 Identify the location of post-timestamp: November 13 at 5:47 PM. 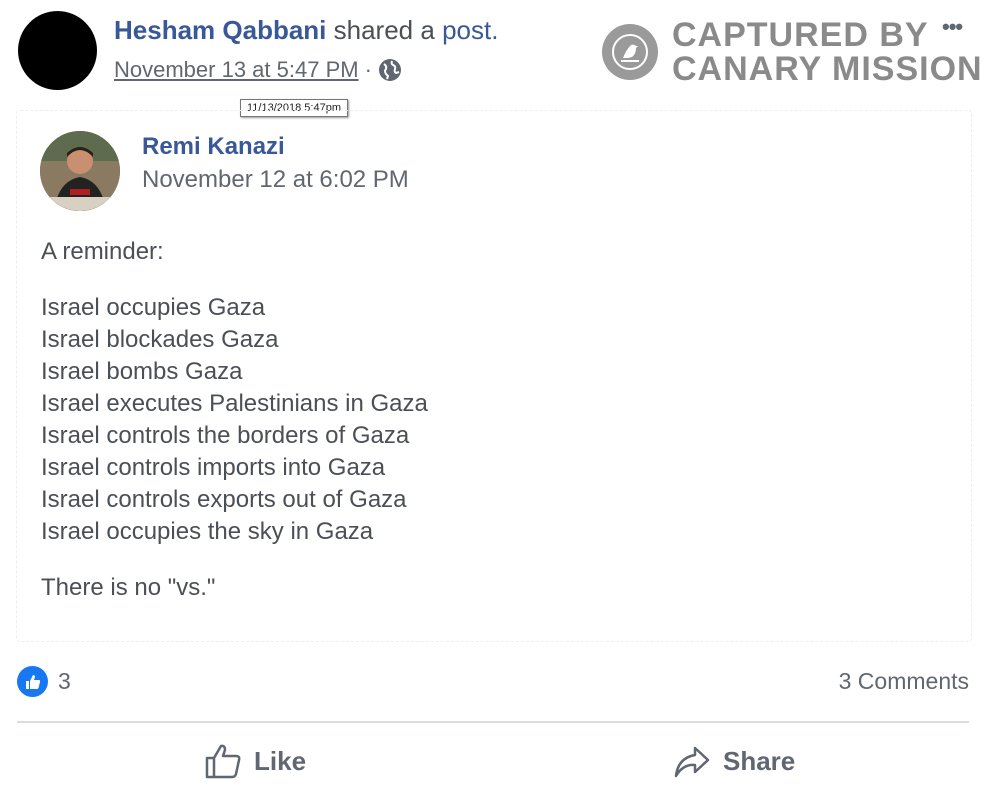
(236, 70).